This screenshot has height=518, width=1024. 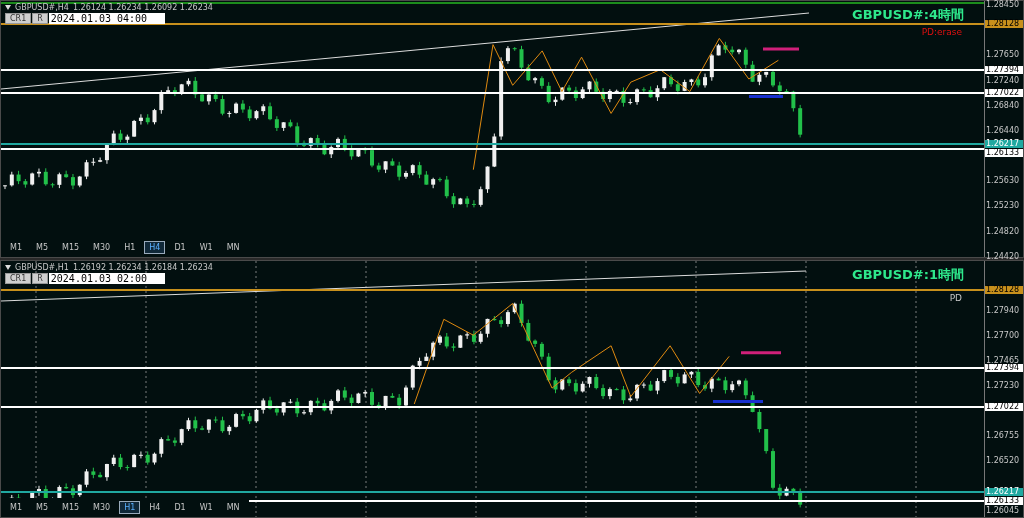 I want to click on price-axis-label: 1.26045, so click(x=1003, y=510).